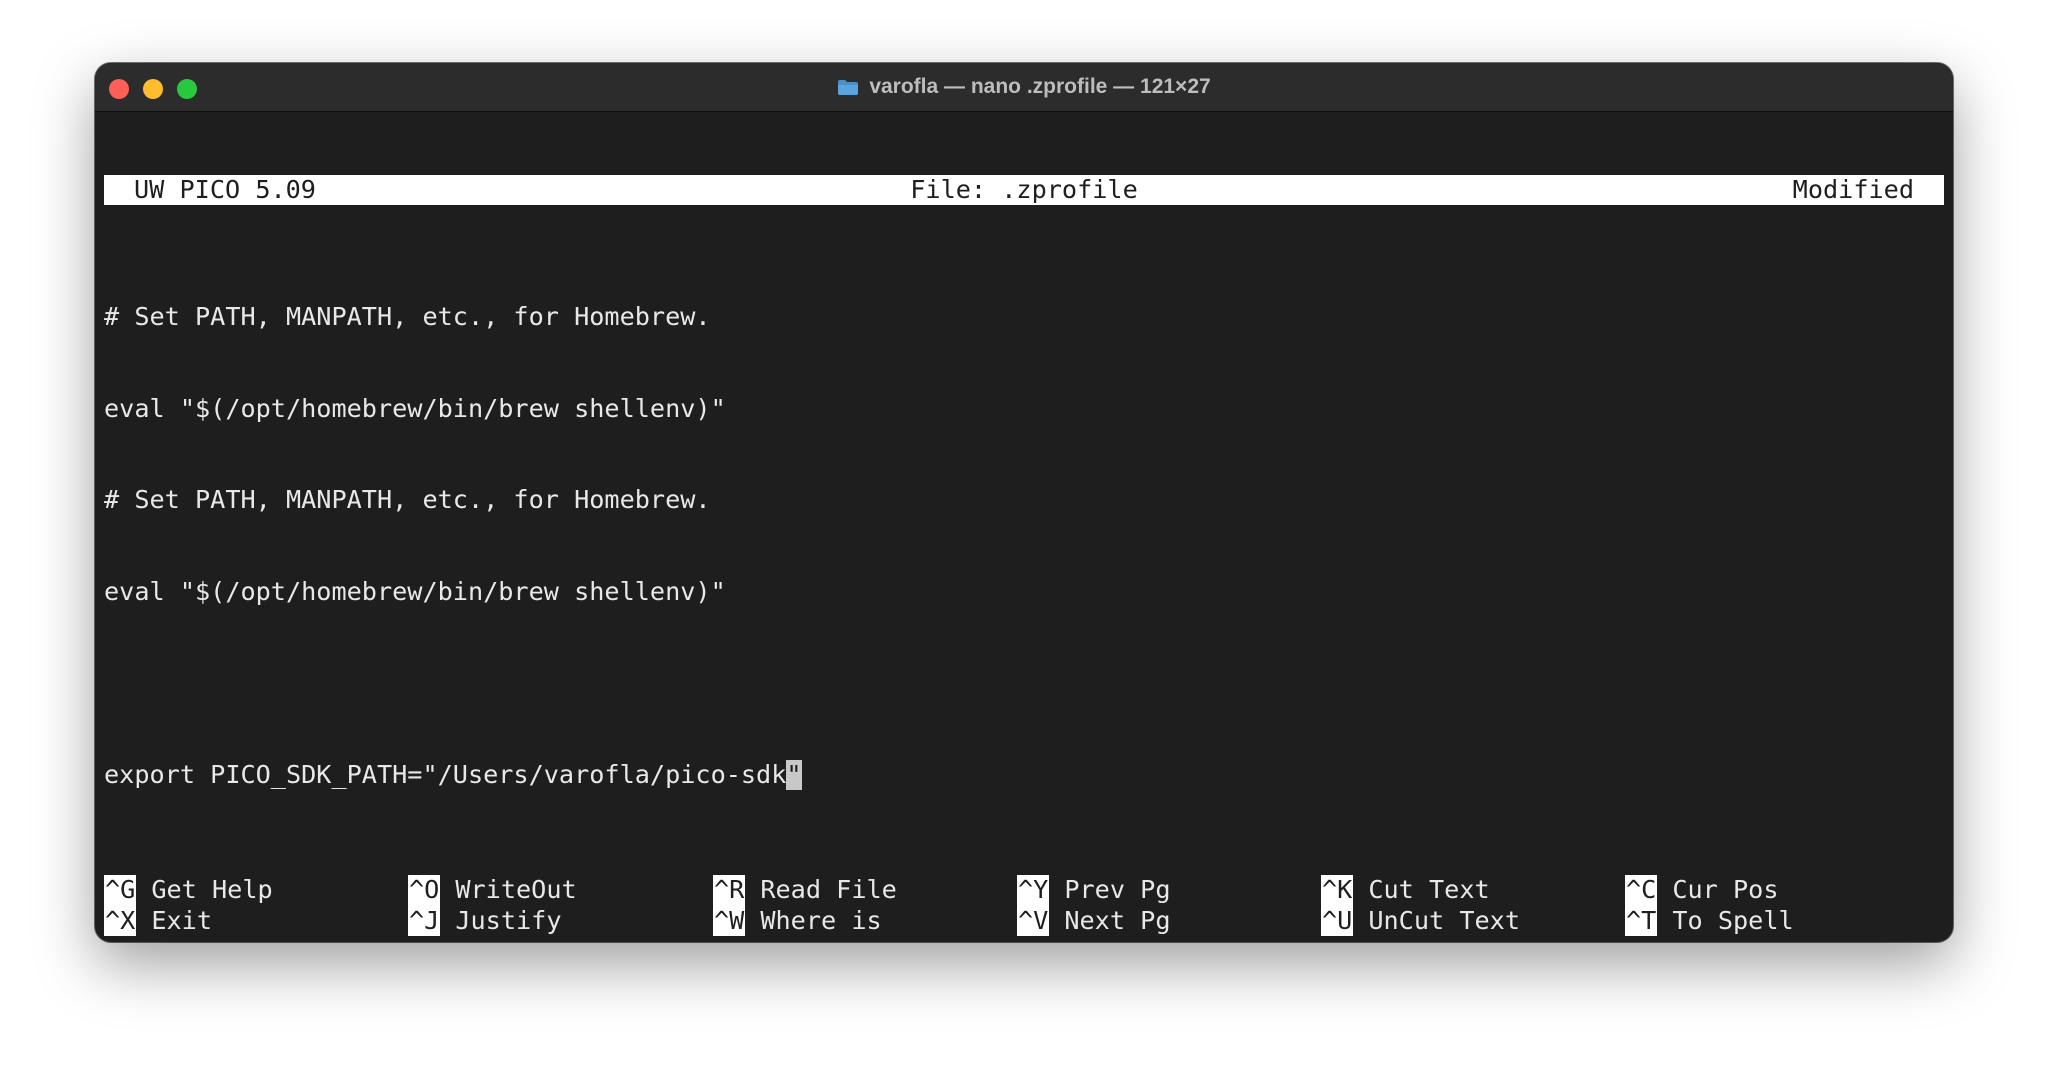  I want to click on shortcut-key: ^Y, so click(1033, 890).